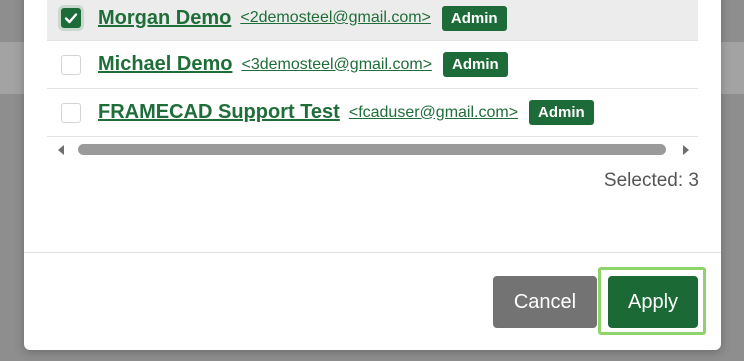 The width and height of the screenshot is (744, 361). I want to click on table-row: Morgan Demo <2demosteel@gmail.com> Admin, so click(372, 20).